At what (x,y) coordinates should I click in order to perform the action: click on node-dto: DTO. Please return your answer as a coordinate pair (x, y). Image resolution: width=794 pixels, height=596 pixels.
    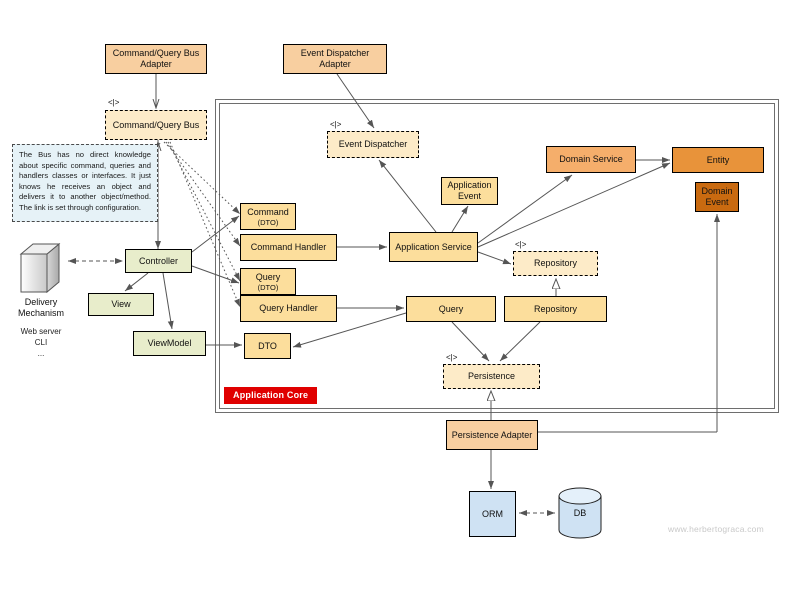
    Looking at the image, I should click on (267, 346).